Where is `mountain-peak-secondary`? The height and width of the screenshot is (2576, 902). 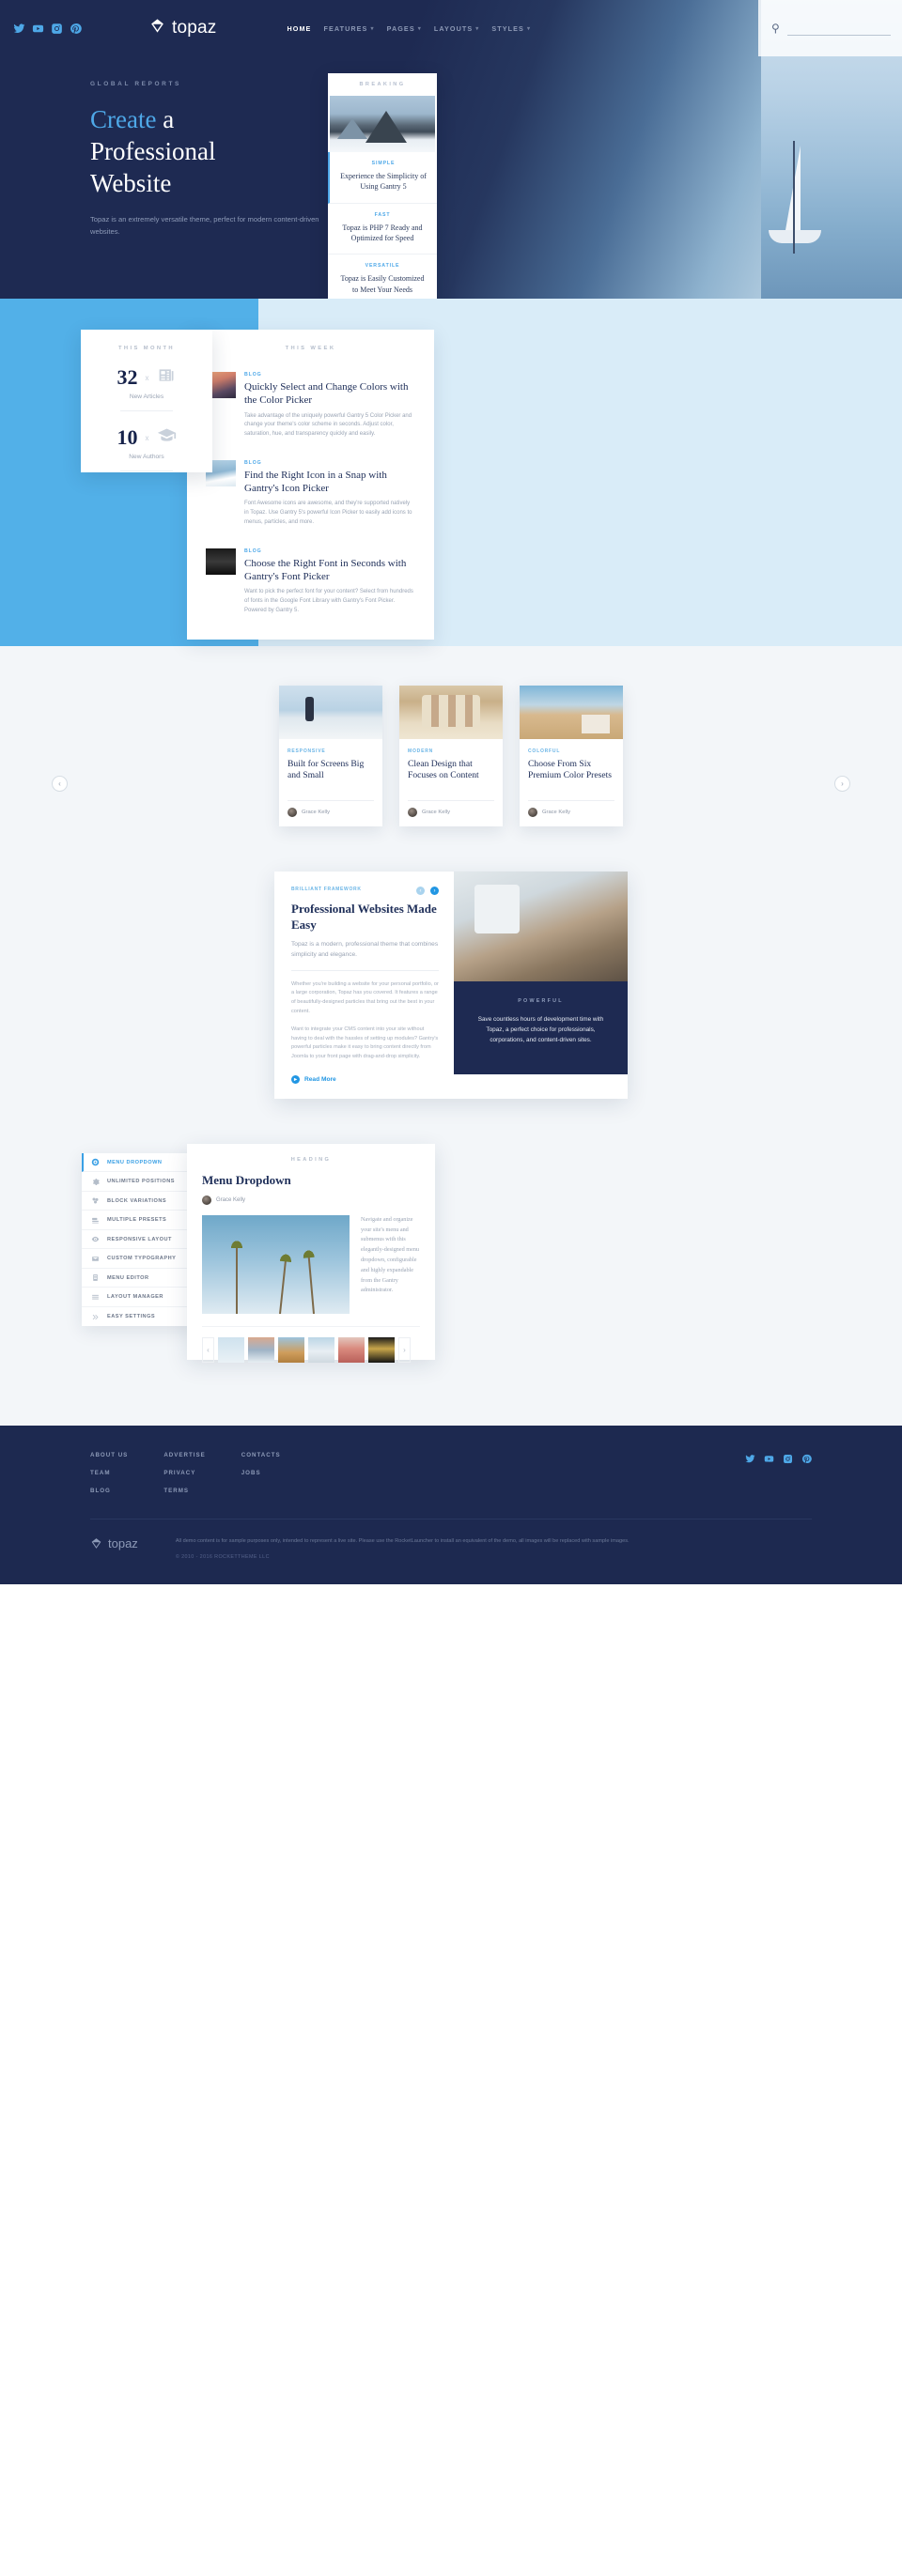
mountain-peak-secondary is located at coordinates (352, 128).